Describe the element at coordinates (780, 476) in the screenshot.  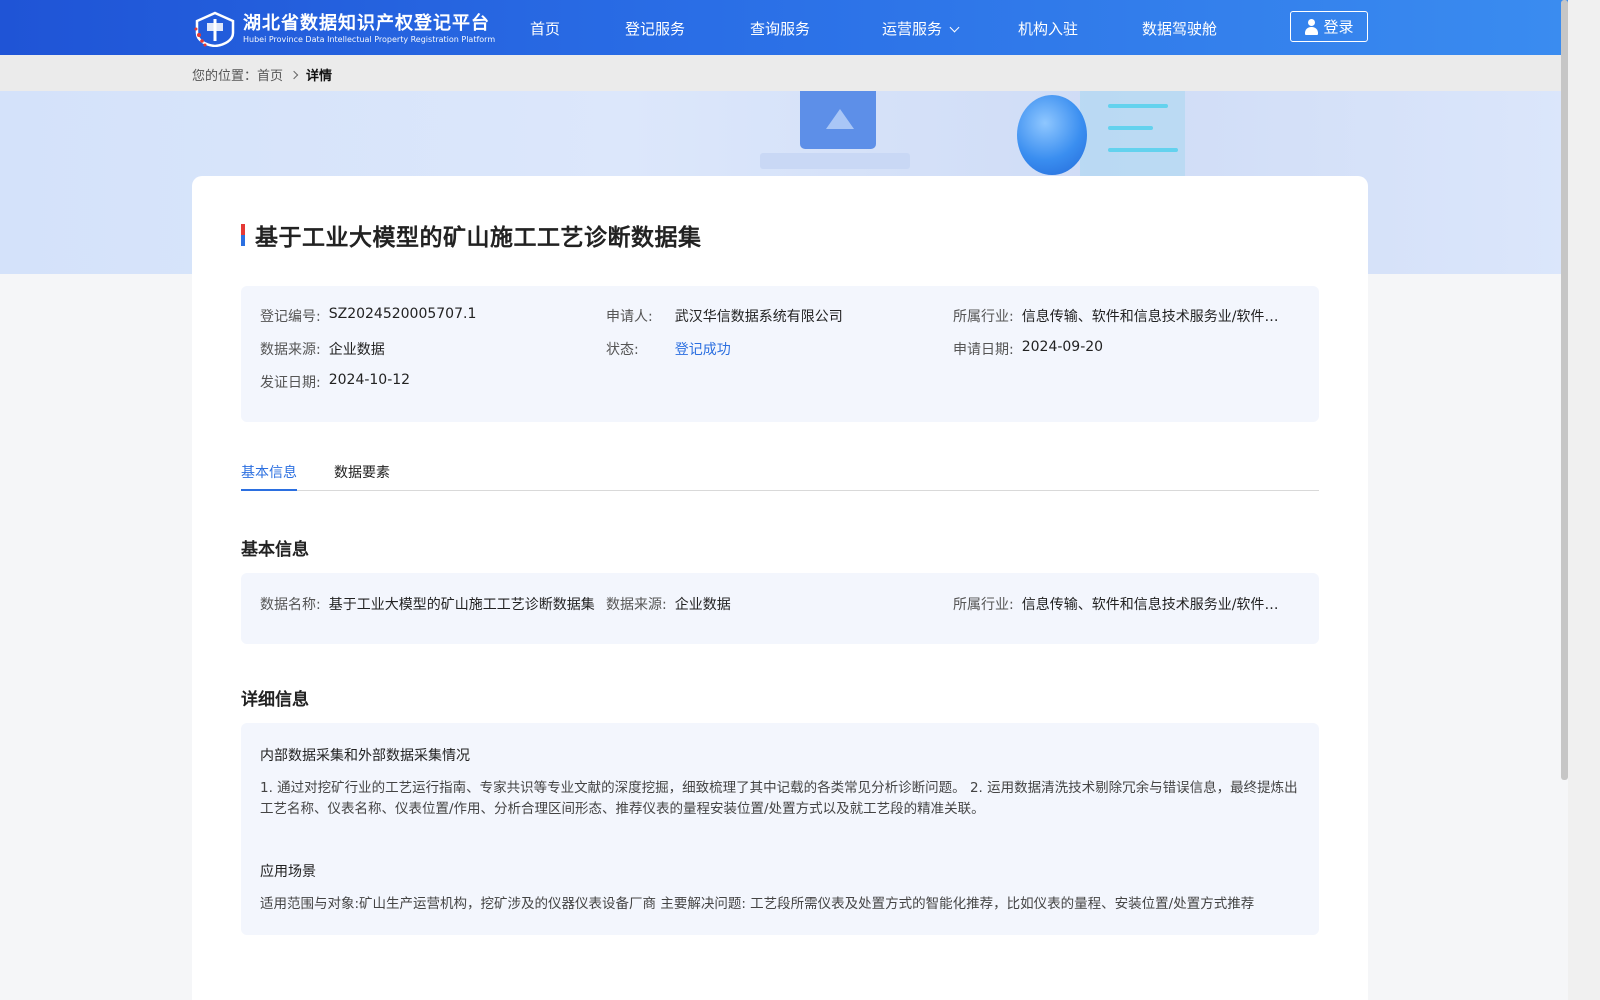
I see `detail-tabs: 基本信息 数据要素` at that location.